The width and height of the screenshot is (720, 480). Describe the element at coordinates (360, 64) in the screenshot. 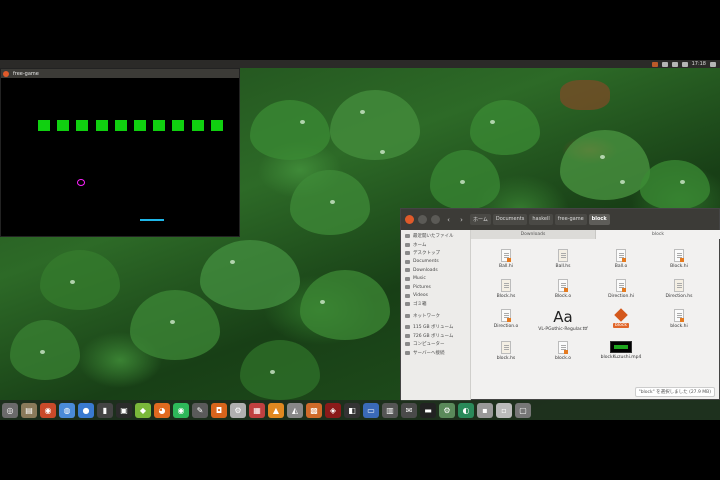

I see `top-panel: 17:18` at that location.